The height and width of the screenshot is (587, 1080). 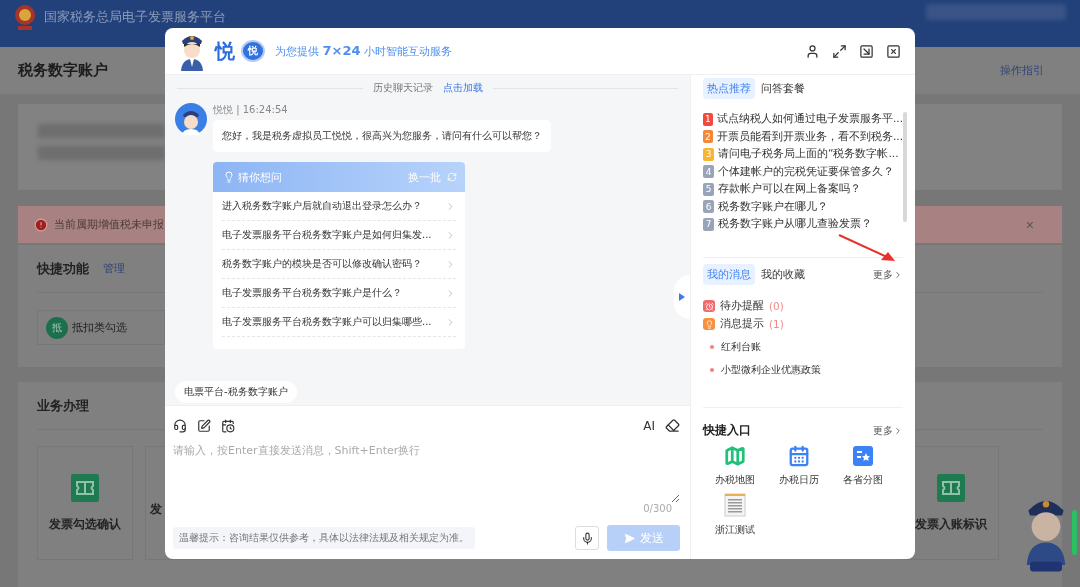 I want to click on section-title: 快捷功能, so click(x=63, y=268).